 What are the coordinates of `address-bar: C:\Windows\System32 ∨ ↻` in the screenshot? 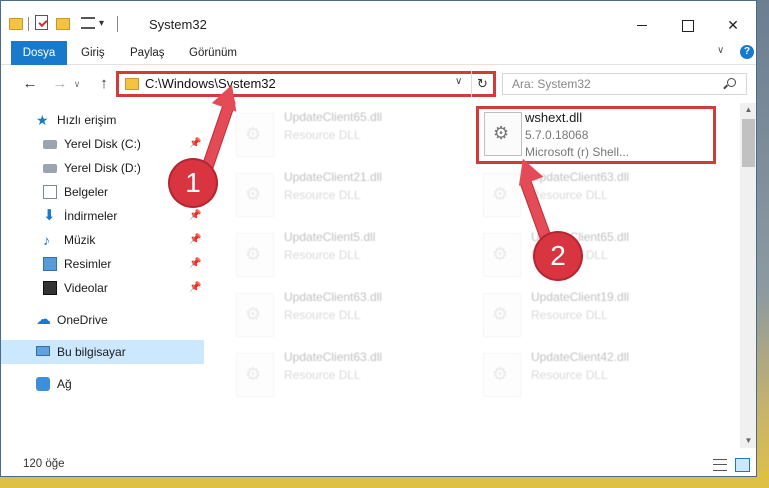 It's located at (306, 84).